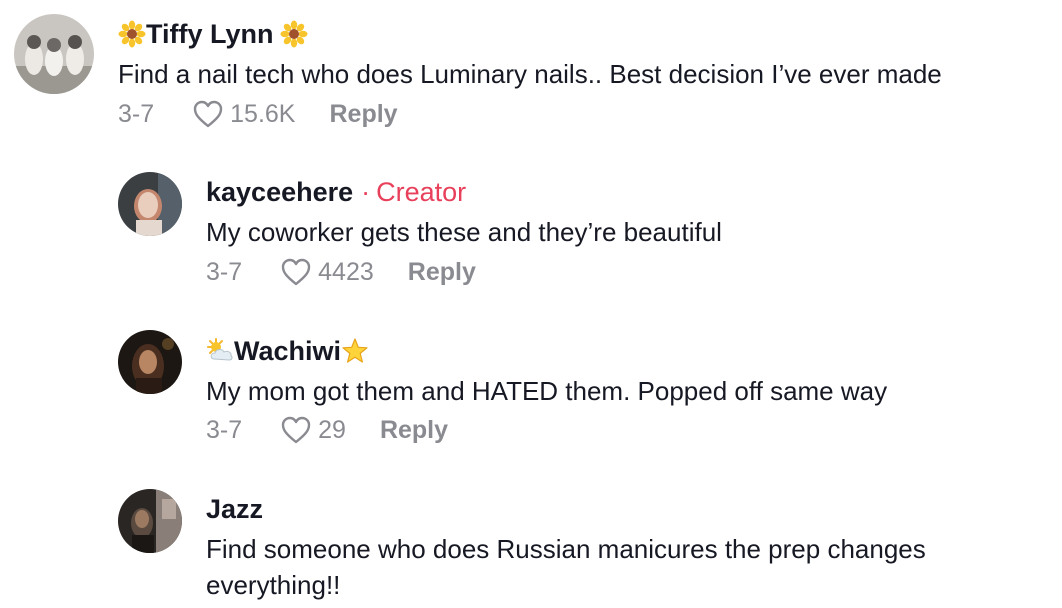  I want to click on username: Wachiwi, so click(287, 351).